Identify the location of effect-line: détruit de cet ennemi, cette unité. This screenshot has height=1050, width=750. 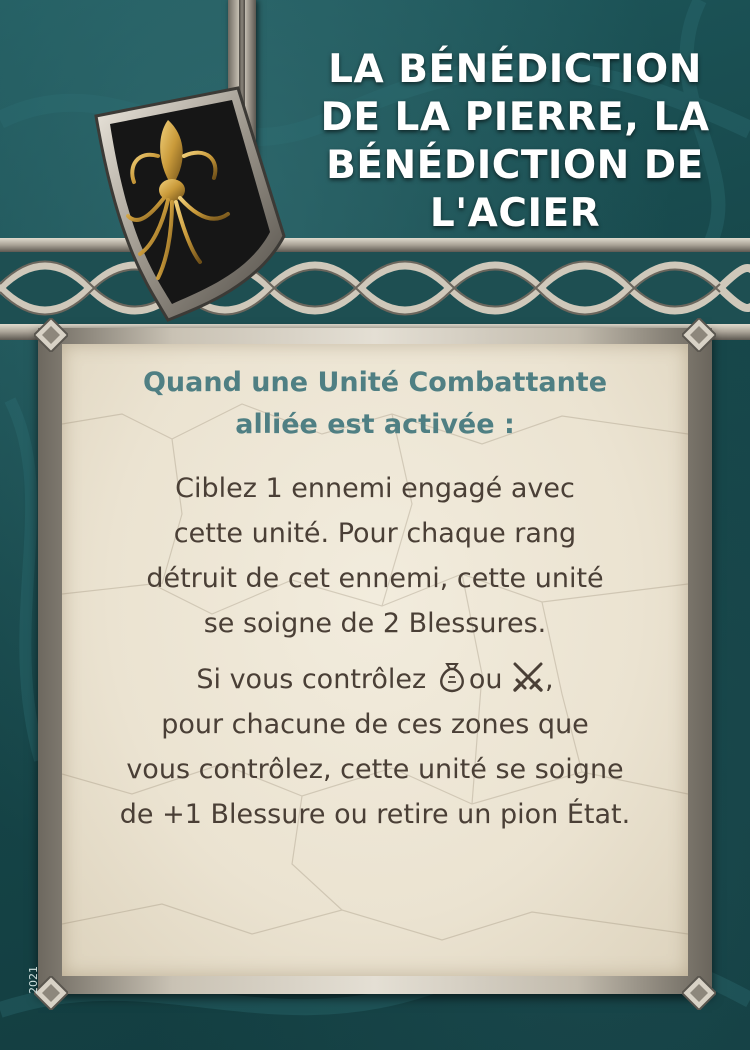
(375, 578).